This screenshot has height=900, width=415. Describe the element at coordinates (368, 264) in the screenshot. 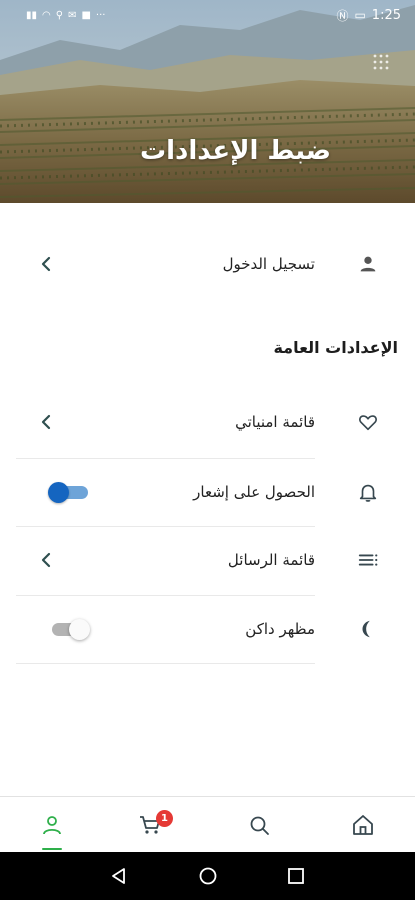

I see `person-icon` at that location.